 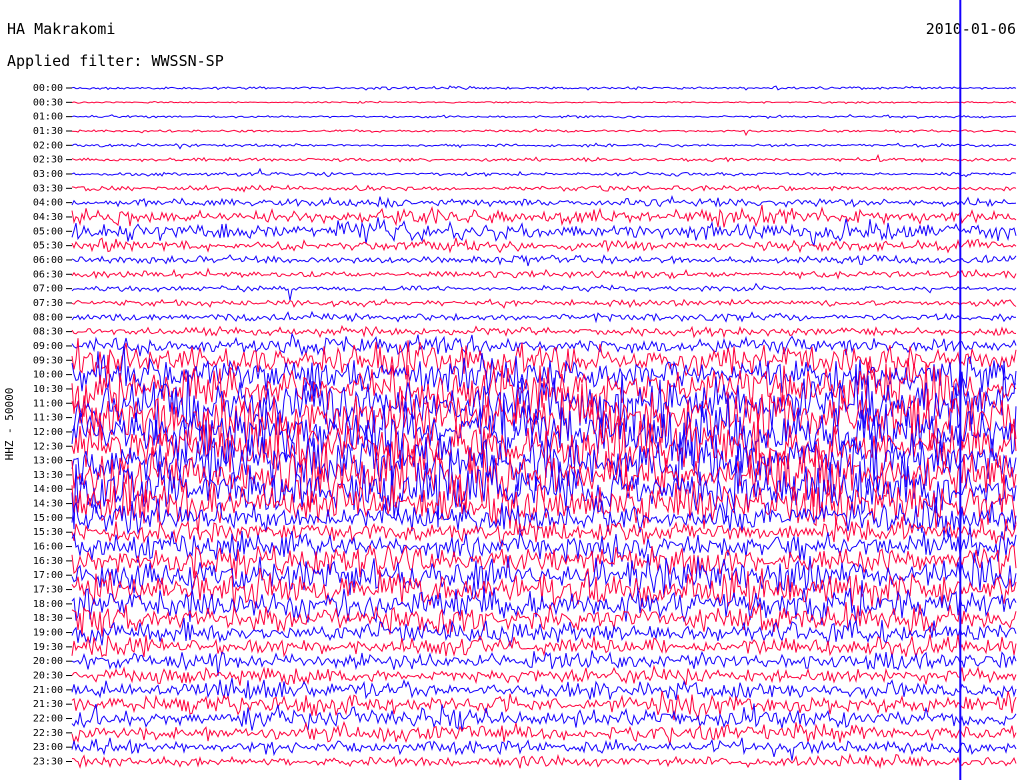 I want to click on time-tick-label: 14:00, so click(x=48, y=489).